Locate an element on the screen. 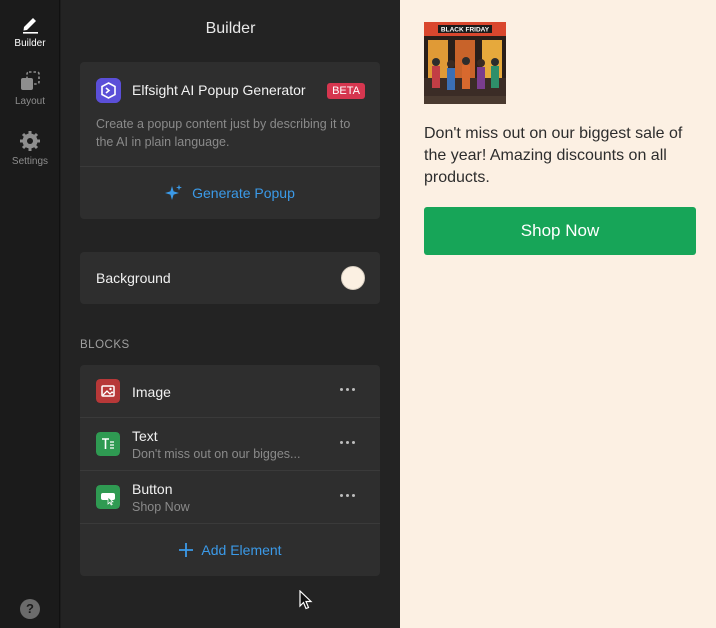 The height and width of the screenshot is (628, 716). rail-settings-label: Settings is located at coordinates (30, 161).